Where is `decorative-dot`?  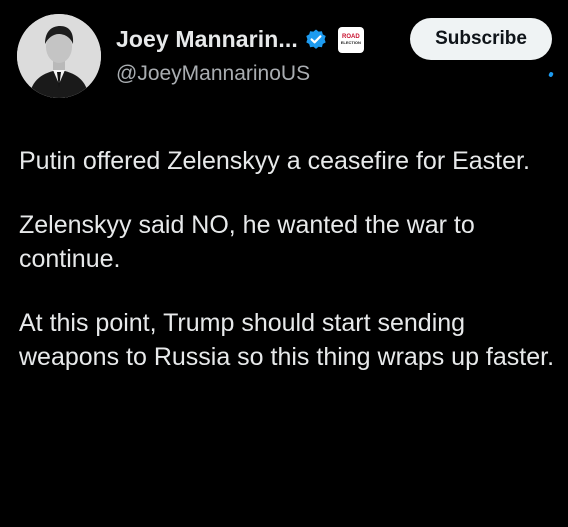
decorative-dot is located at coordinates (551, 74).